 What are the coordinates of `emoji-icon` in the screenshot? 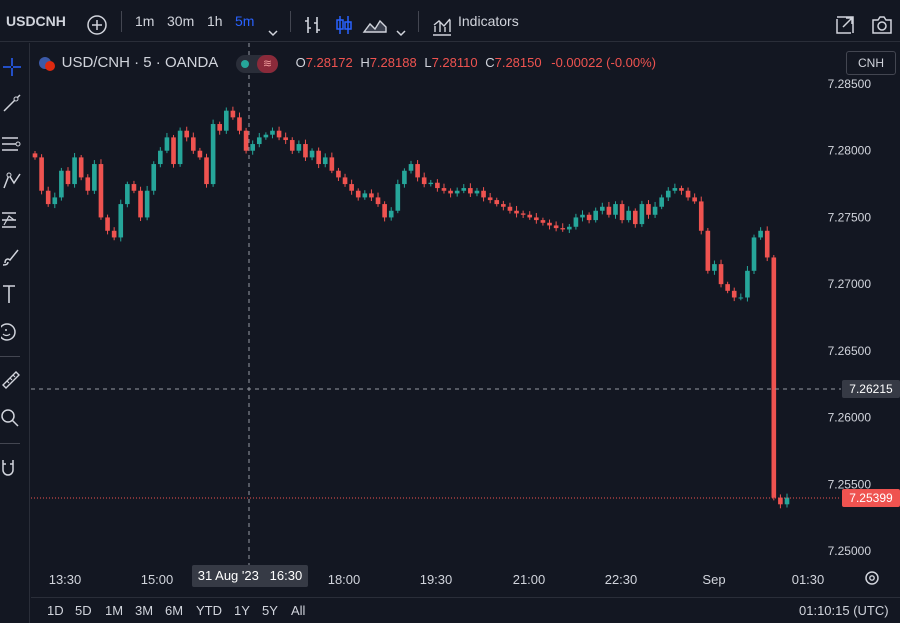 It's located at (11, 332).